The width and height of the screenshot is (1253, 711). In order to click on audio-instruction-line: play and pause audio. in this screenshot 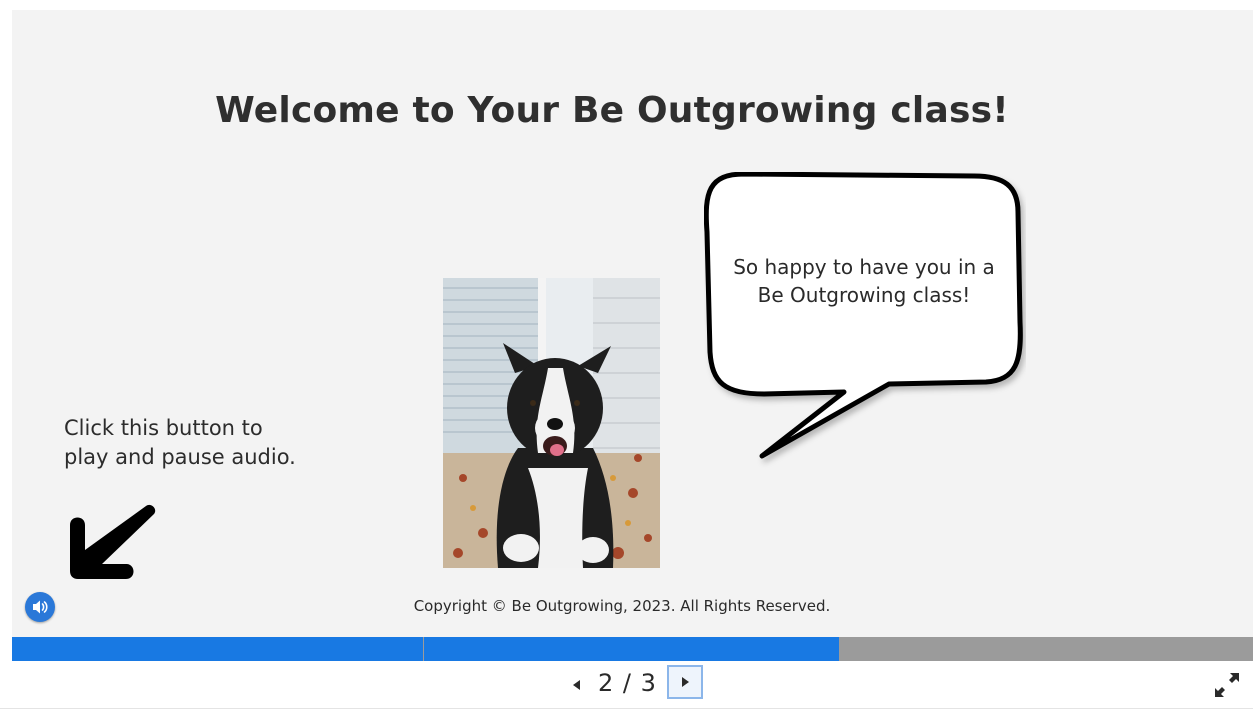, I will do `click(180, 457)`.